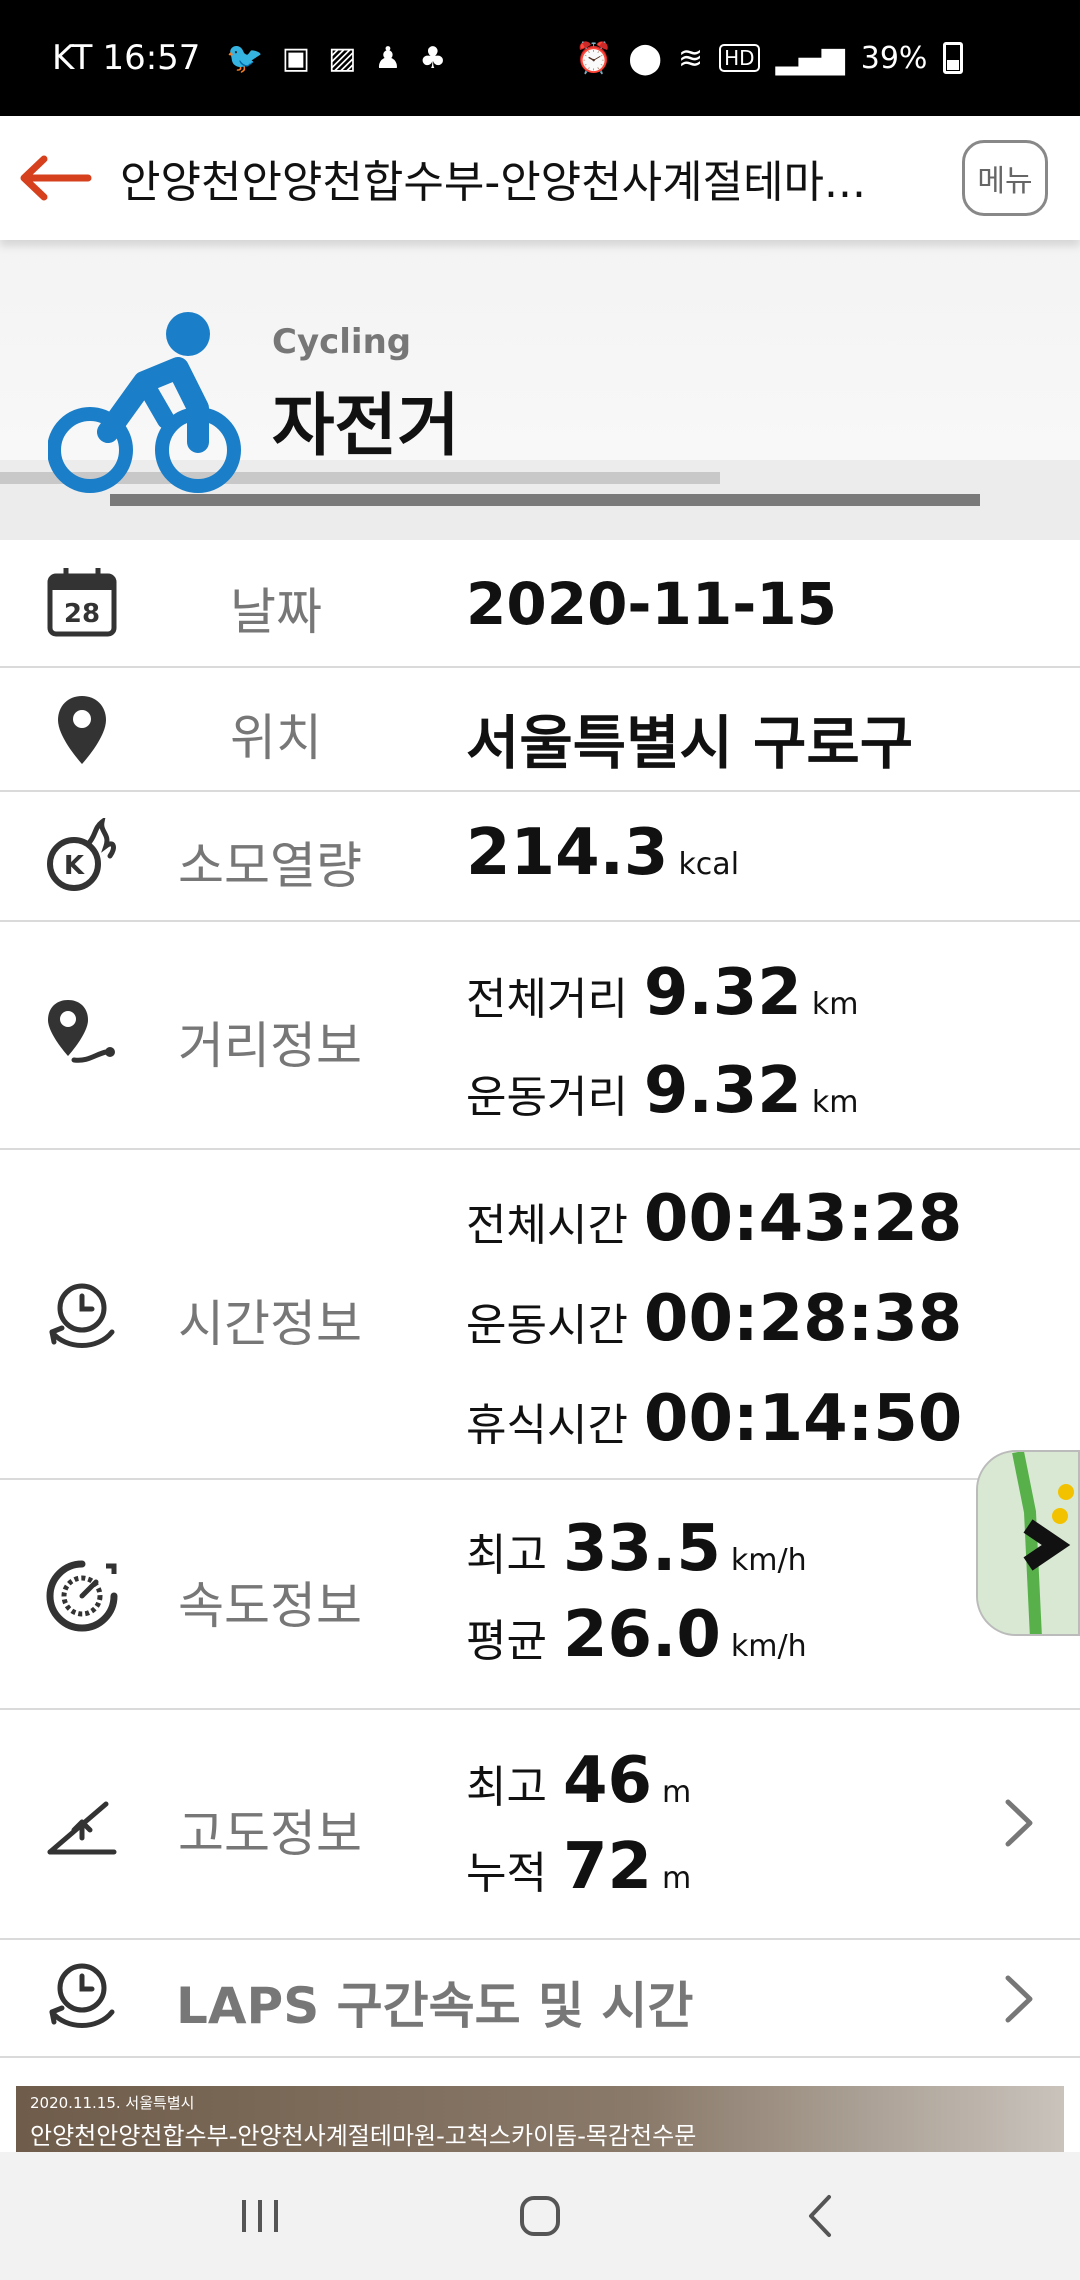 This screenshot has width=1080, height=2280. I want to click on notification-icons: 🐦 ▣ ▨ ♟ ♣, so click(336, 58).